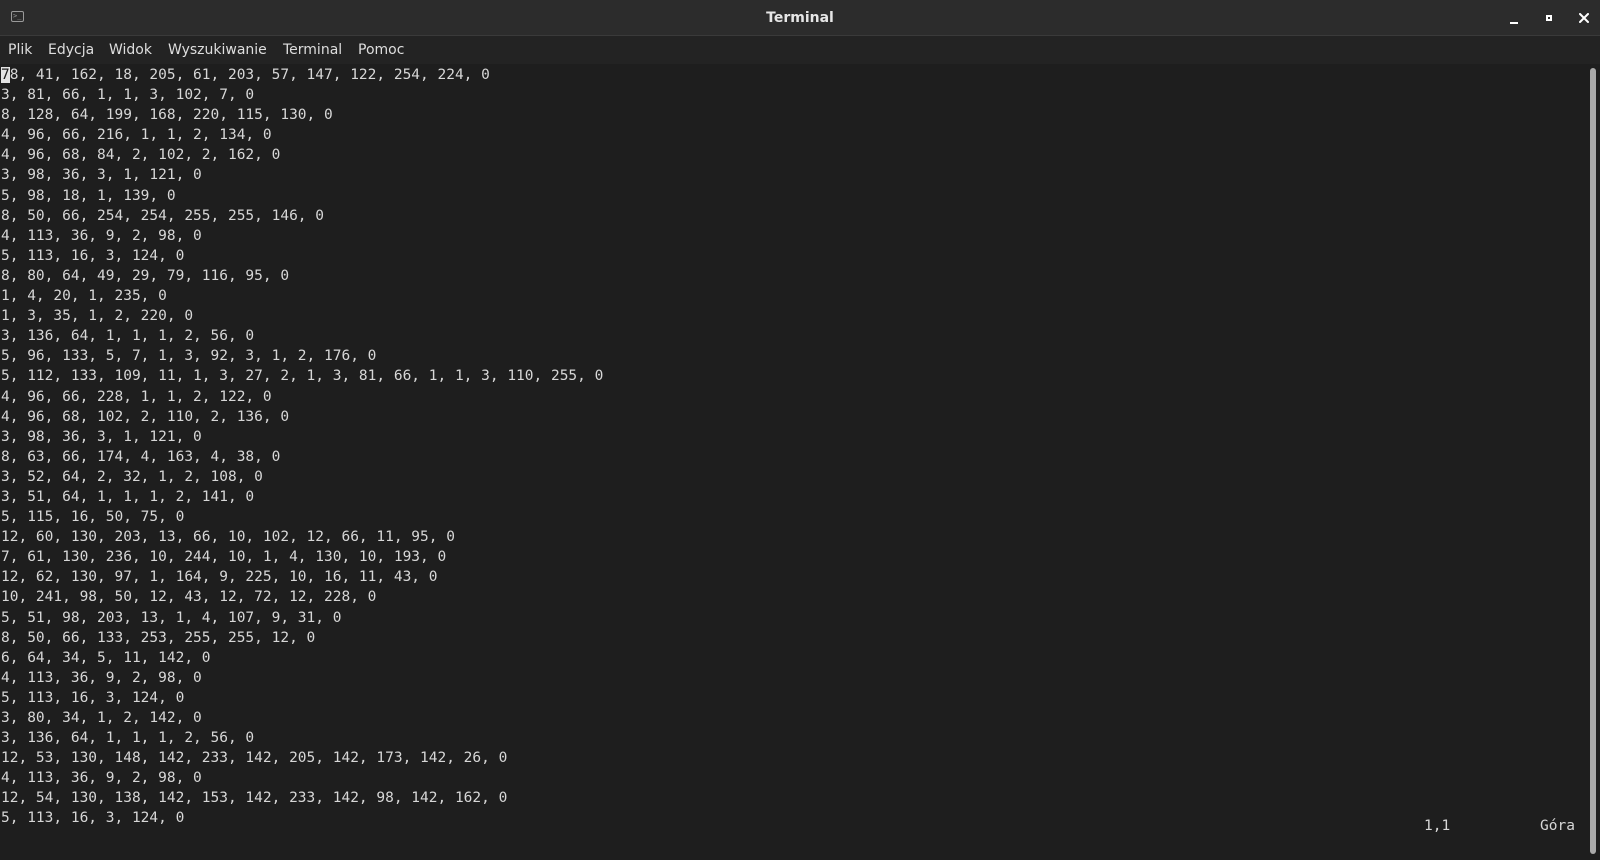  Describe the element at coordinates (141, 155) in the screenshot. I see `terminal-line: 4, 96, 68, 84, 2, 102, 2, 162, 0` at that location.